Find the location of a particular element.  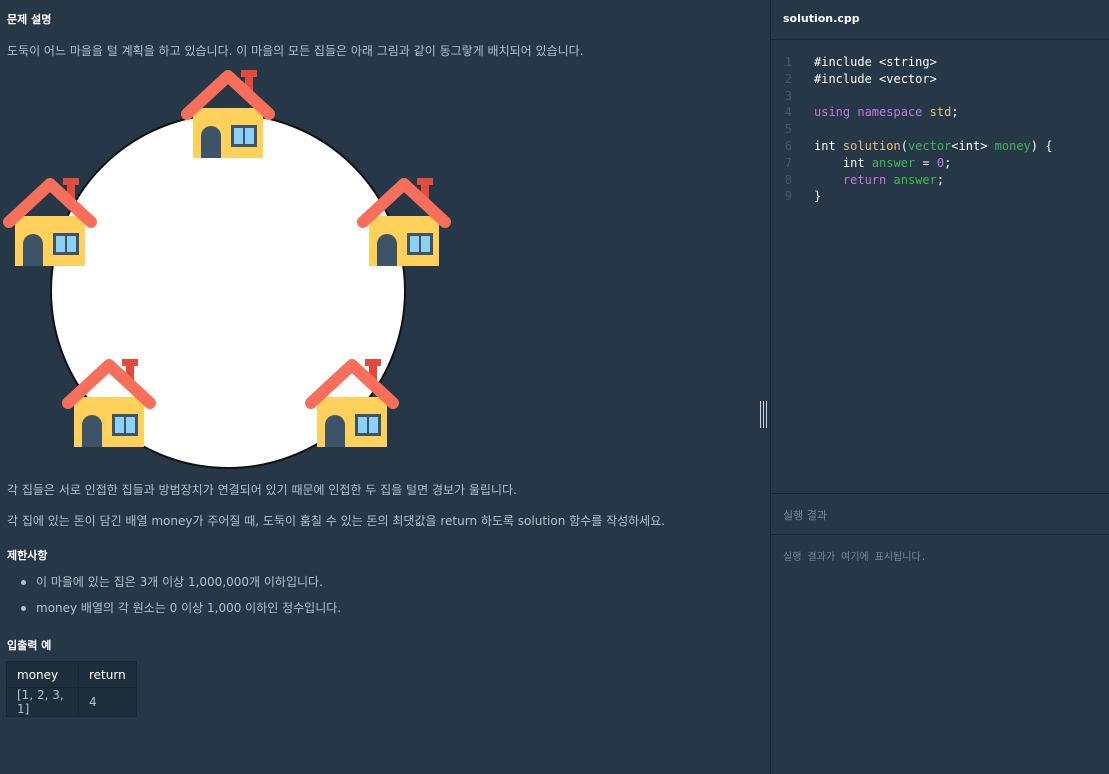

code-line: 4 using namespace std; is located at coordinates (871, 112).